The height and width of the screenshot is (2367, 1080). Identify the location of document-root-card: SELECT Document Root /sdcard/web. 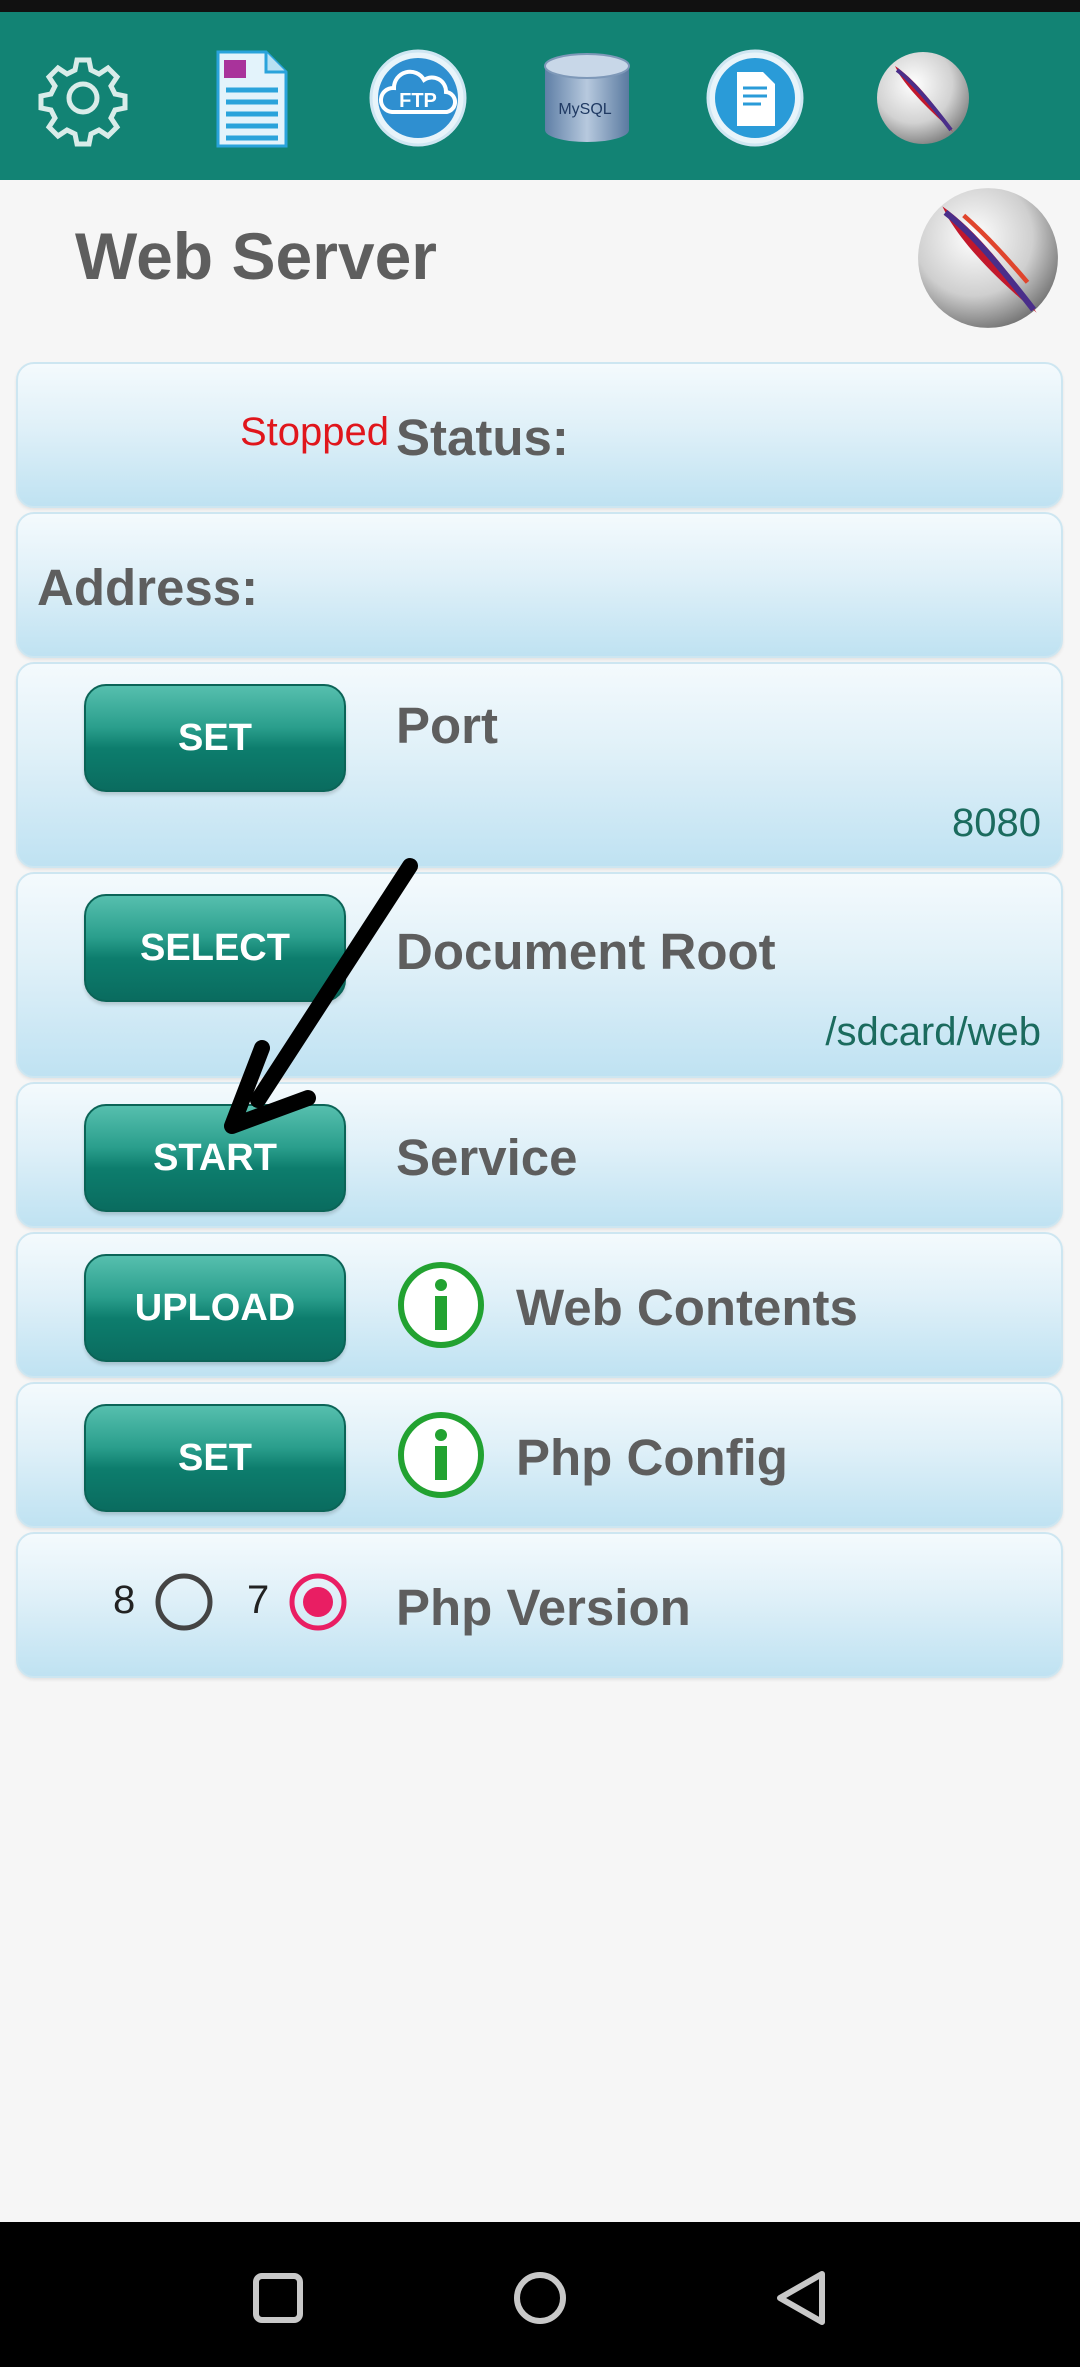
(539, 975).